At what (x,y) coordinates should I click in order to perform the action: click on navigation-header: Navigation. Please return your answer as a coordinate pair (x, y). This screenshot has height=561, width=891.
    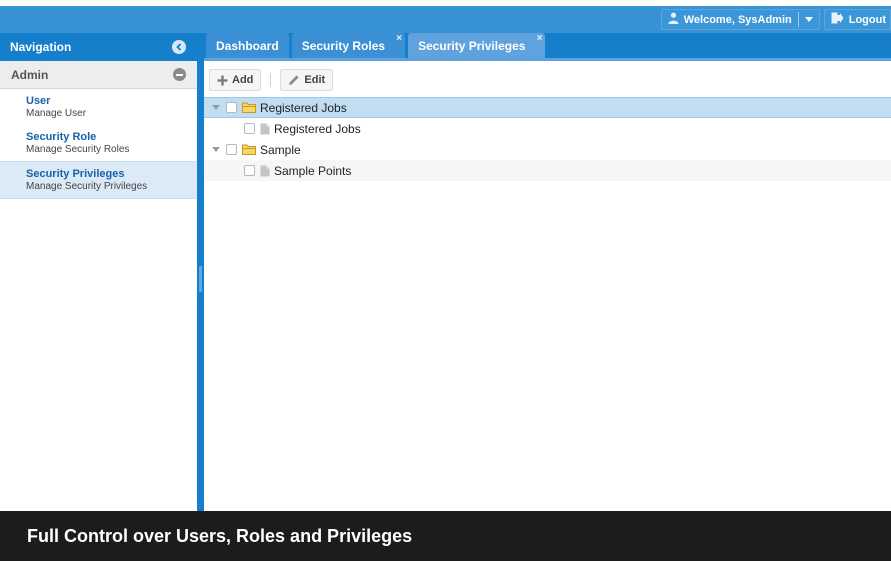
    Looking at the image, I should click on (98, 47).